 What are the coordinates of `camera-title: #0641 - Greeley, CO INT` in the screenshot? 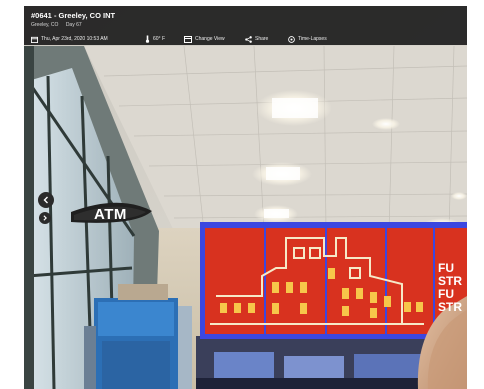 It's located at (73, 15).